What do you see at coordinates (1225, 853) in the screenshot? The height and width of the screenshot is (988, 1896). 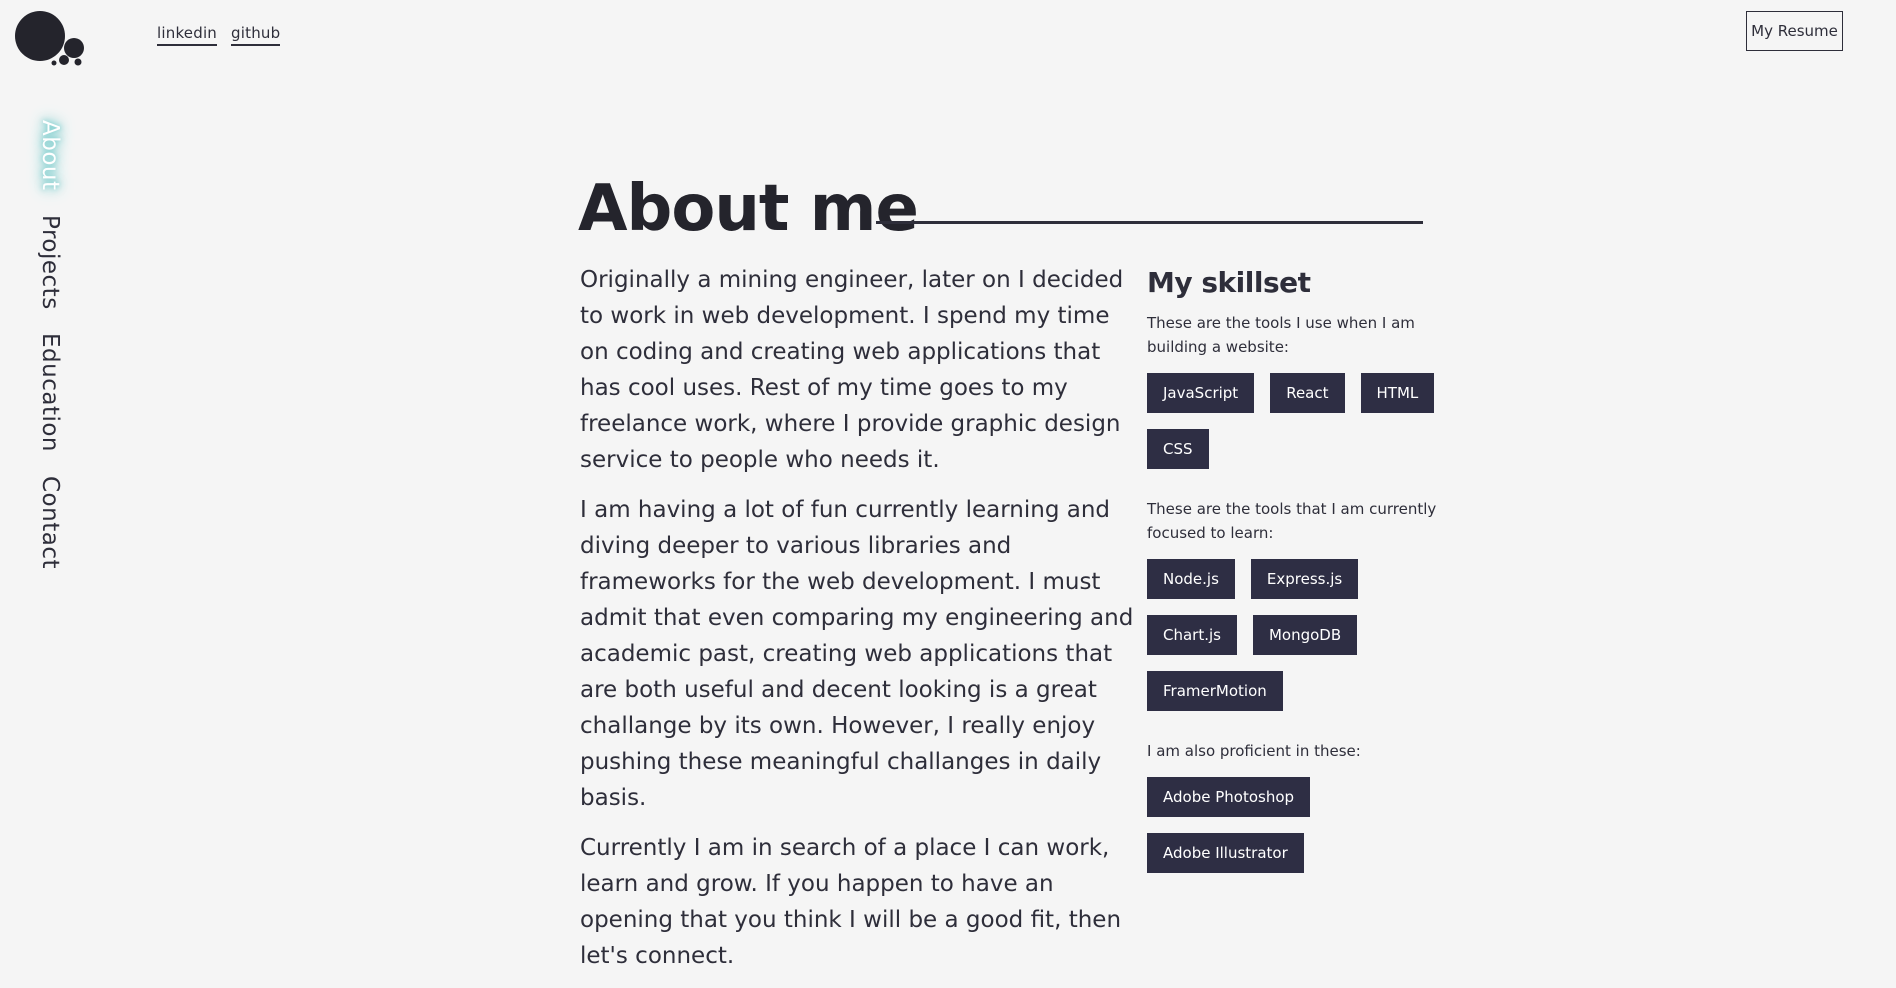 I see `skill-tag: Adobe Illustrator` at bounding box center [1225, 853].